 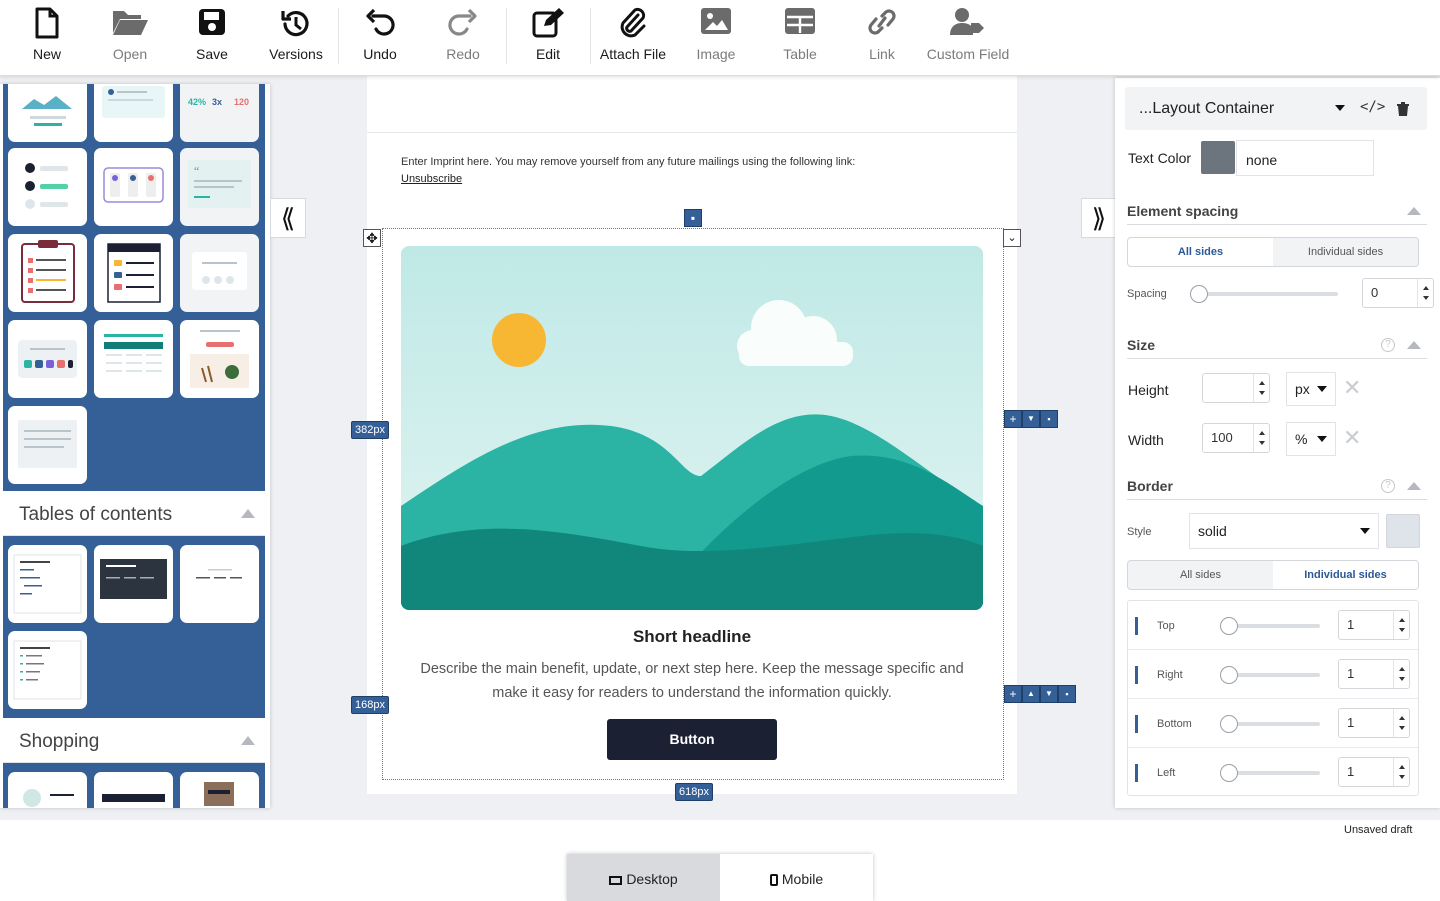 I want to click on chevron-down-icon, so click(x=1340, y=108).